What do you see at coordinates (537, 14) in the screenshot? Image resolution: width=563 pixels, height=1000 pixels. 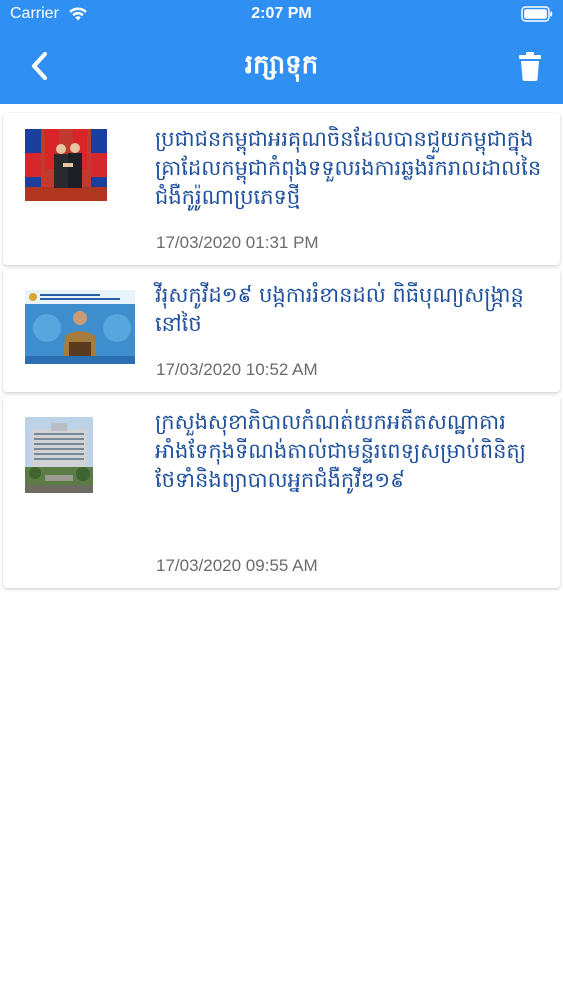 I see `battery-icon` at bounding box center [537, 14].